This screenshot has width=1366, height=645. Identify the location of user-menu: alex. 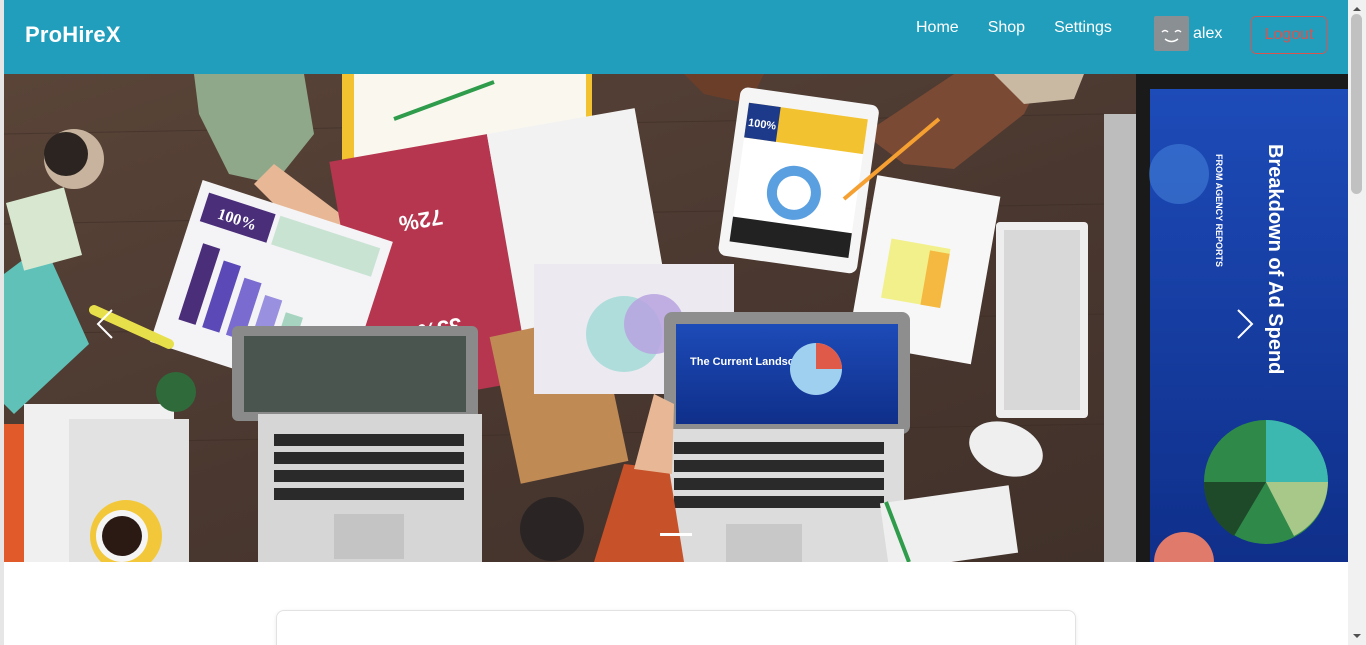
(1188, 33).